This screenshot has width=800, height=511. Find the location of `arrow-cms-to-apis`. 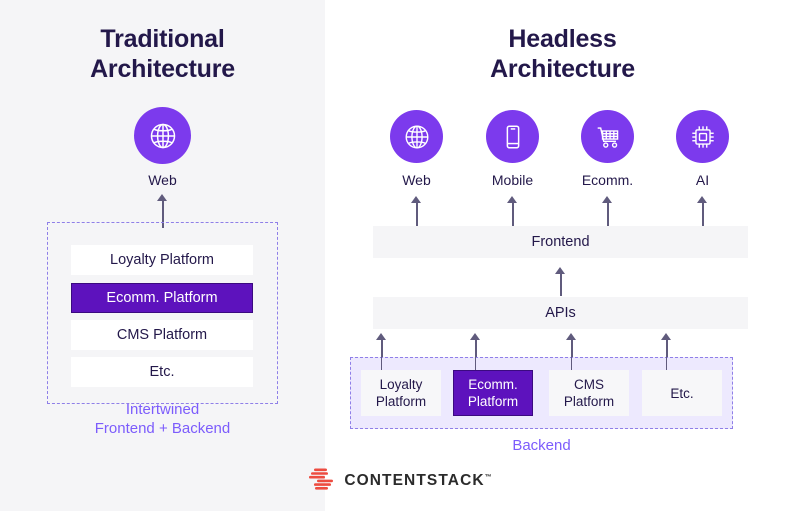

arrow-cms-to-apis is located at coordinates (571, 345).